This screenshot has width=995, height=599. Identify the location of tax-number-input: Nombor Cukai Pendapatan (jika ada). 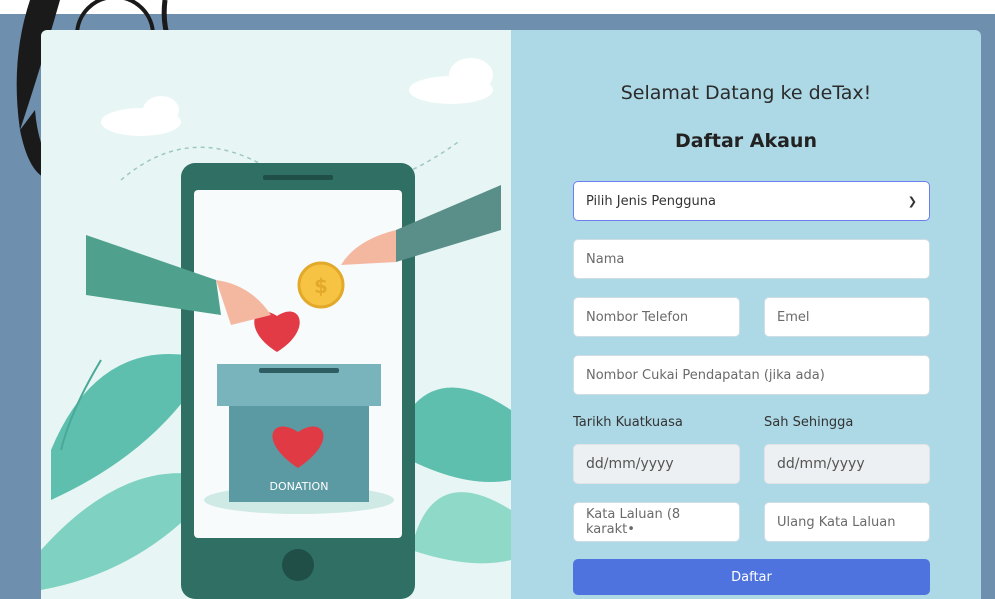
(751, 375).